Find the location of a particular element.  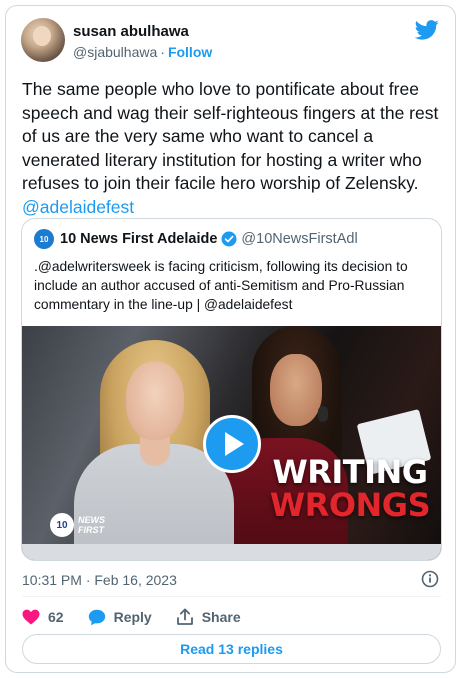

verified-badge-icon is located at coordinates (229, 239).